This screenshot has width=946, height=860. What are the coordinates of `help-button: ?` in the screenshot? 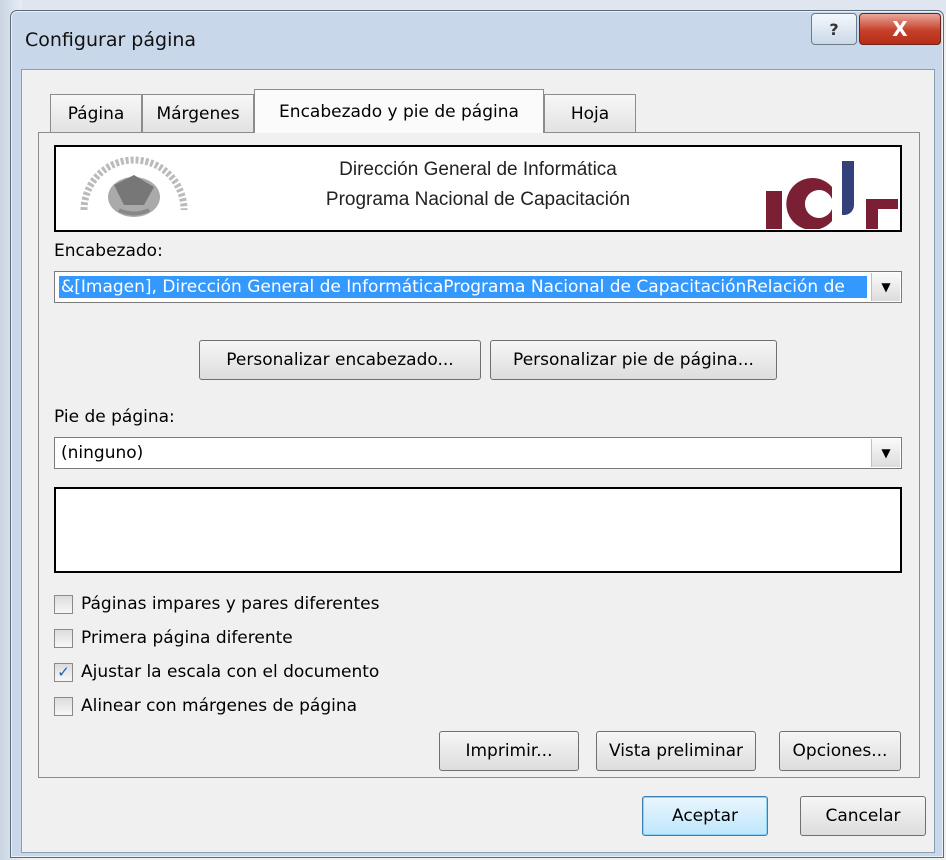 It's located at (834, 29).